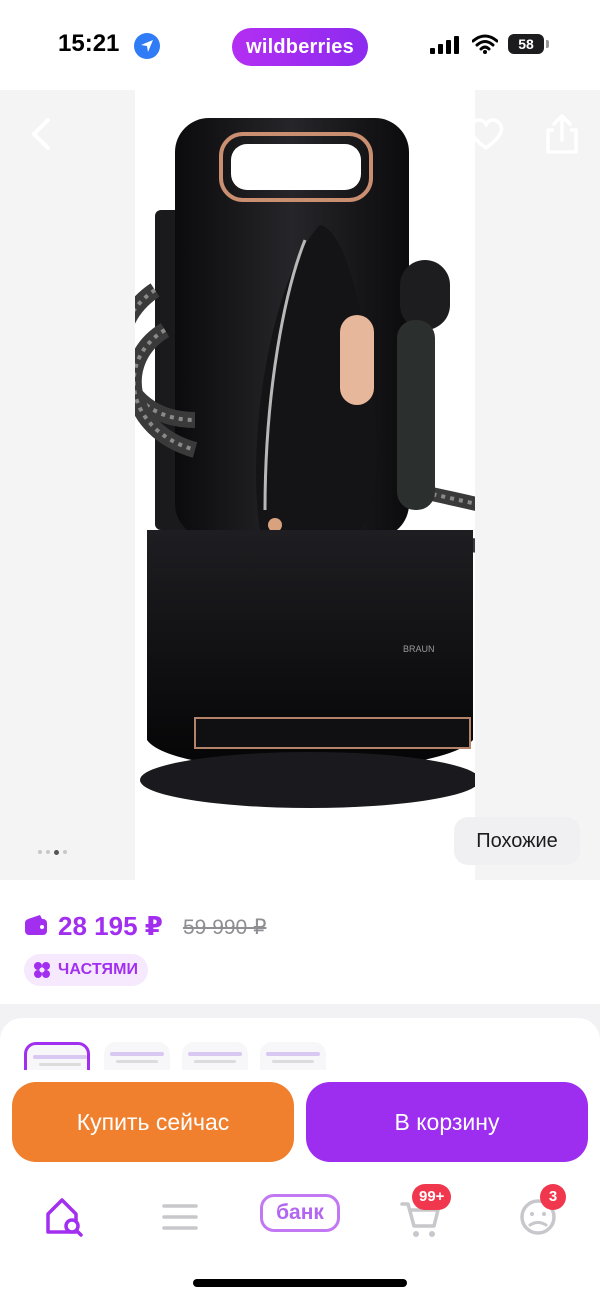 The image size is (600, 1300). What do you see at coordinates (444, 45) in the screenshot?
I see `signal-icon` at bounding box center [444, 45].